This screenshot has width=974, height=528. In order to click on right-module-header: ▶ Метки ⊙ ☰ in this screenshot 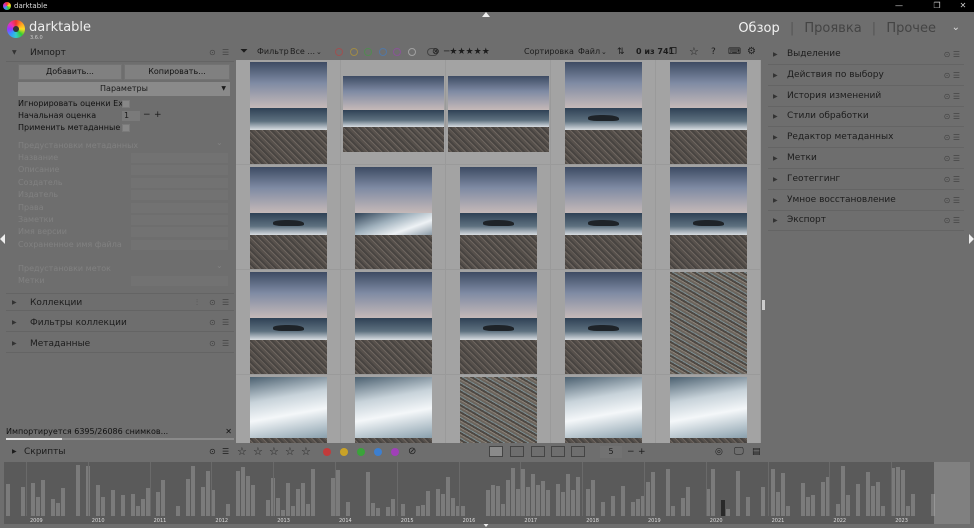, I will do `click(866, 158)`.